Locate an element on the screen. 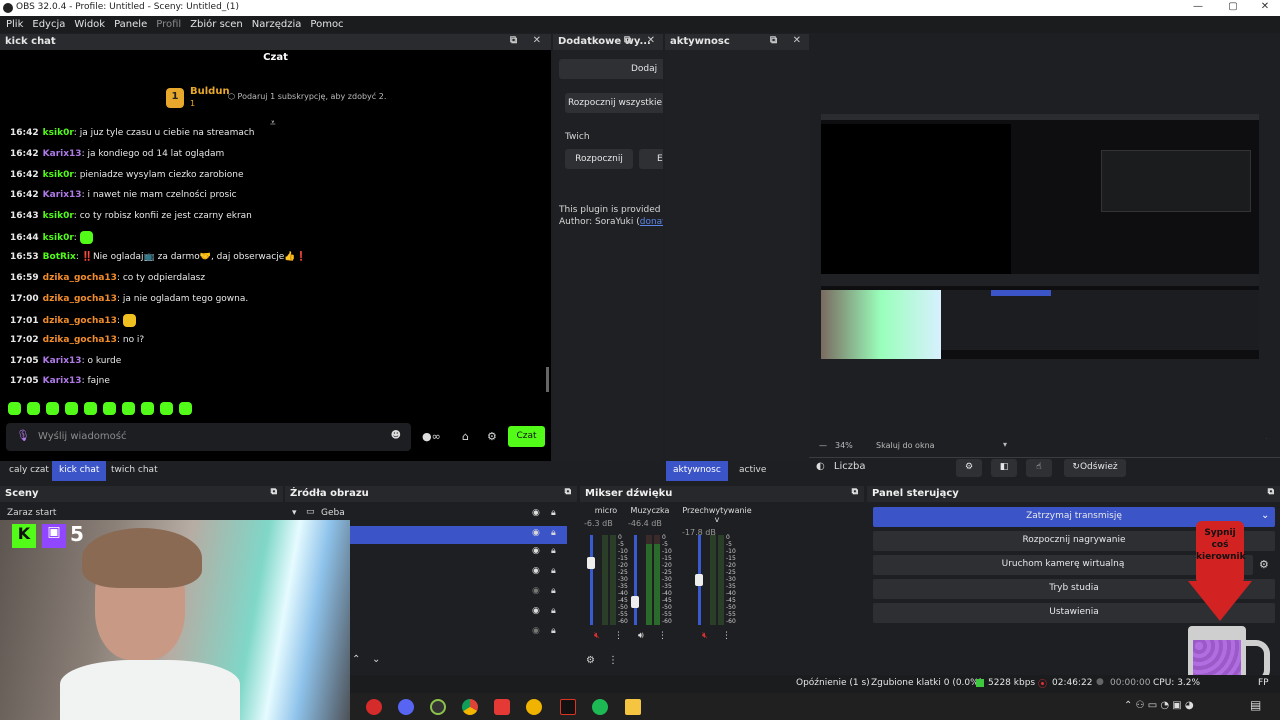 This screenshot has height=720, width=1280. tab-kick-chat: kick chat is located at coordinates (79, 471).